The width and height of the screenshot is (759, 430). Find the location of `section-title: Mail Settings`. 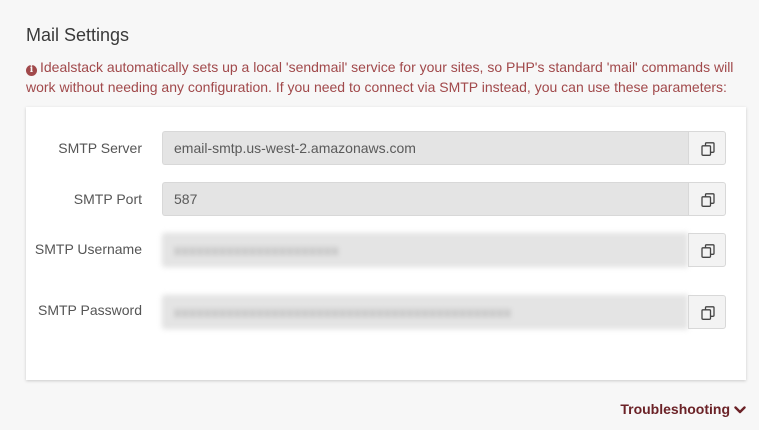

section-title: Mail Settings is located at coordinates (78, 35).